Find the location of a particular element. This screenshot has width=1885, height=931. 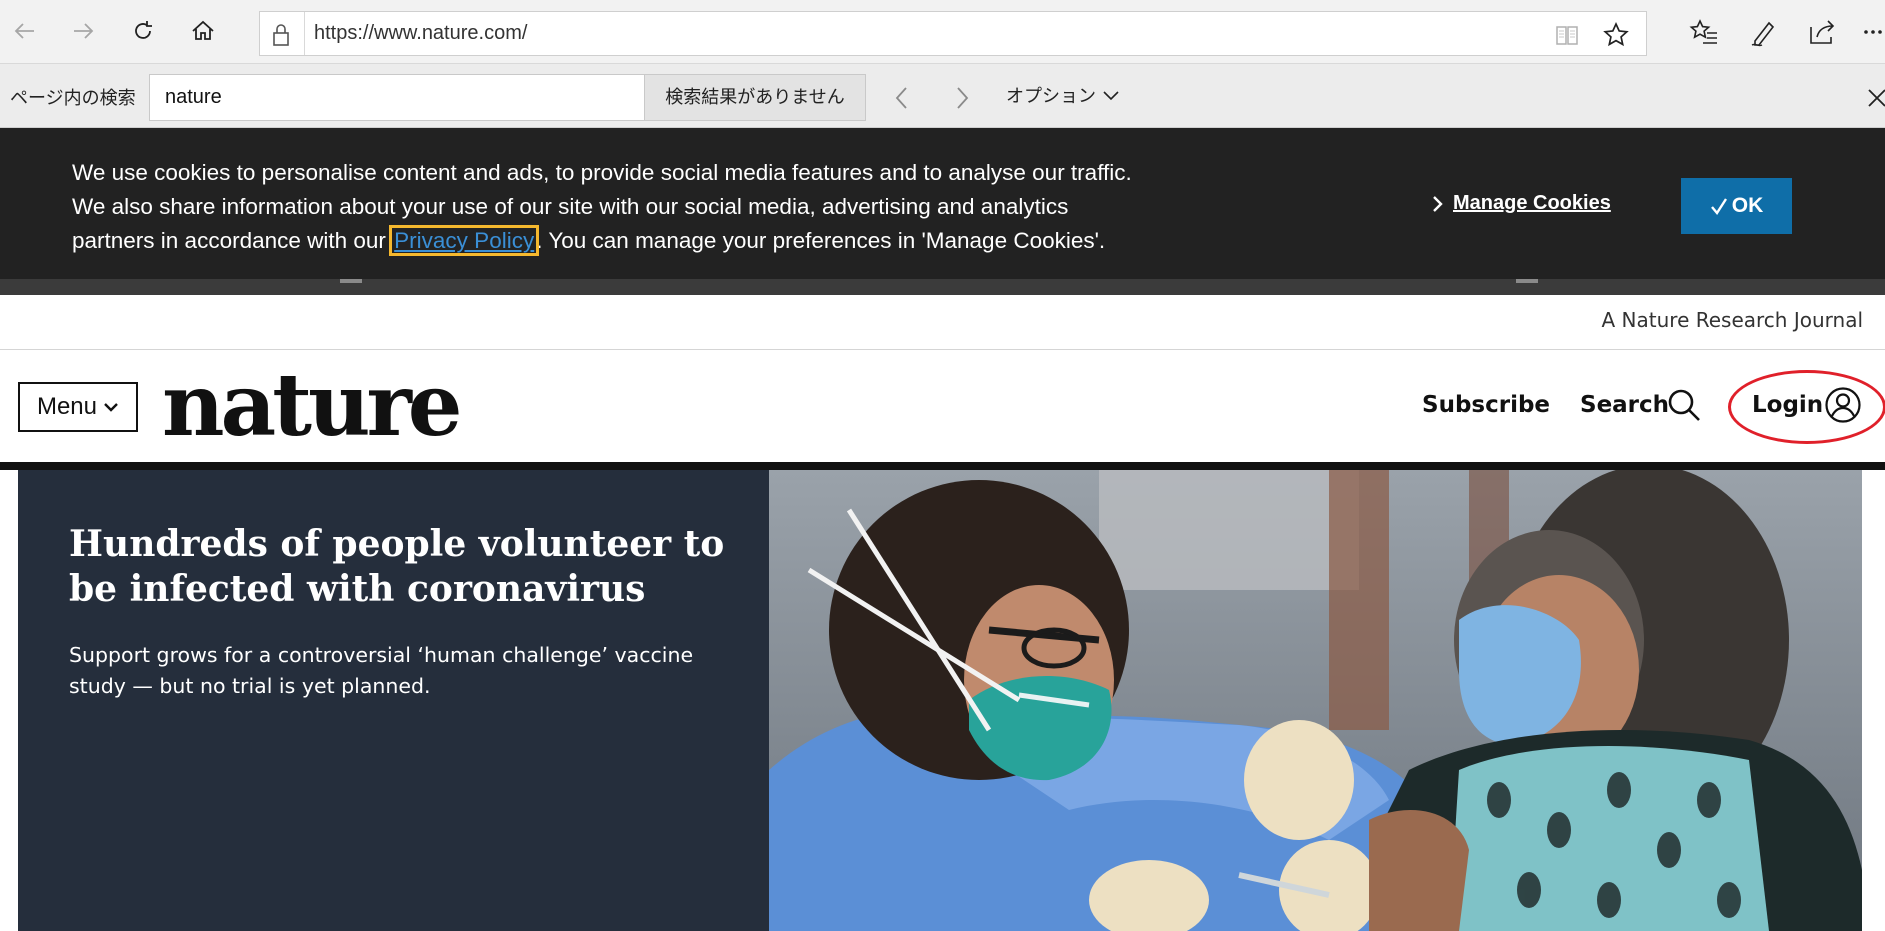

share-icon is located at coordinates (1822, 32).